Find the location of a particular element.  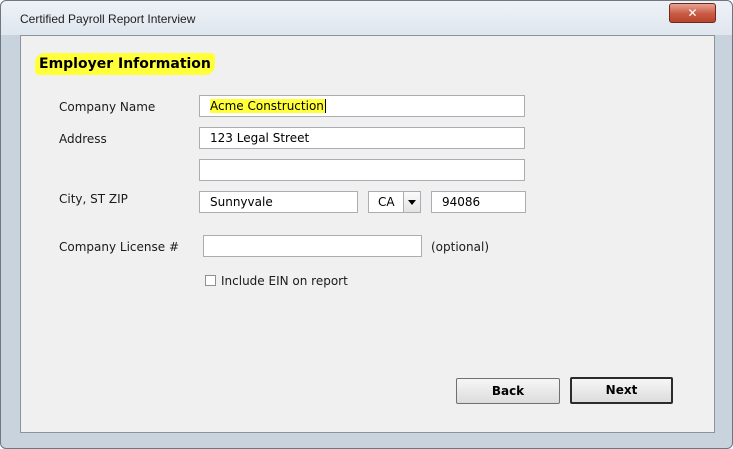

include-ein-label: Include EIN on report is located at coordinates (284, 281).